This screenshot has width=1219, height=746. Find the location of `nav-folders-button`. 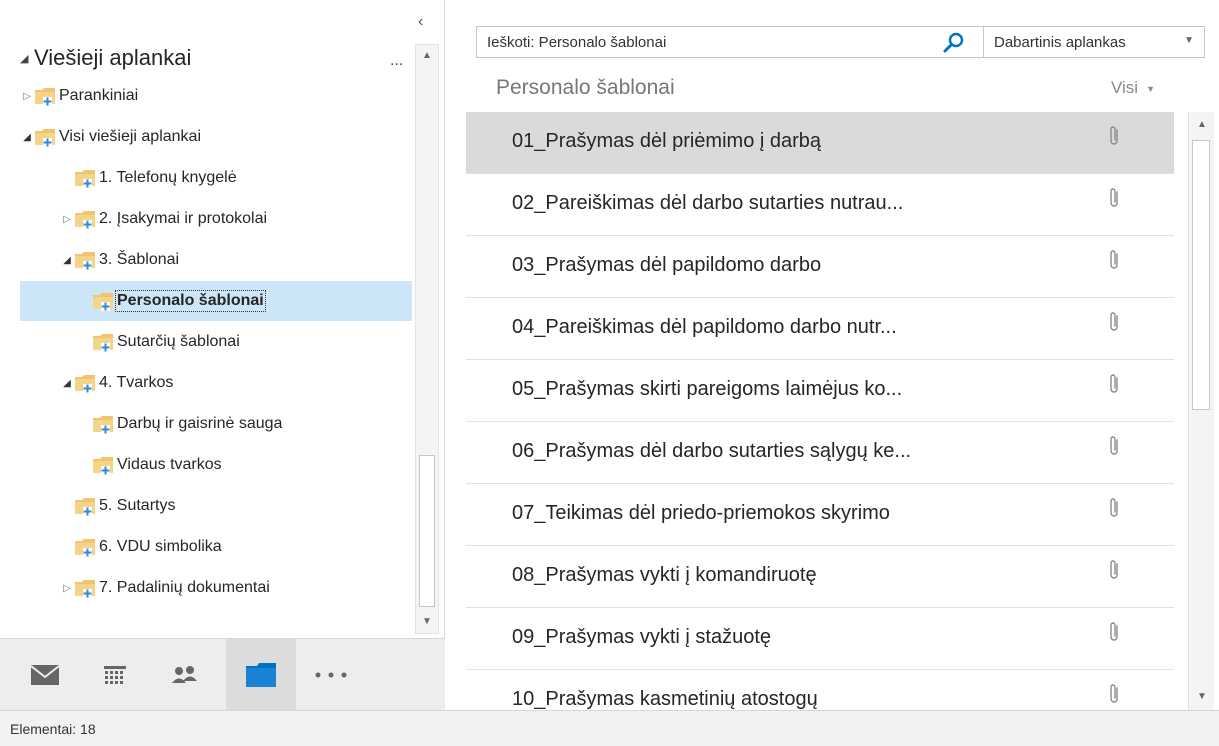

nav-folders-button is located at coordinates (261, 675).